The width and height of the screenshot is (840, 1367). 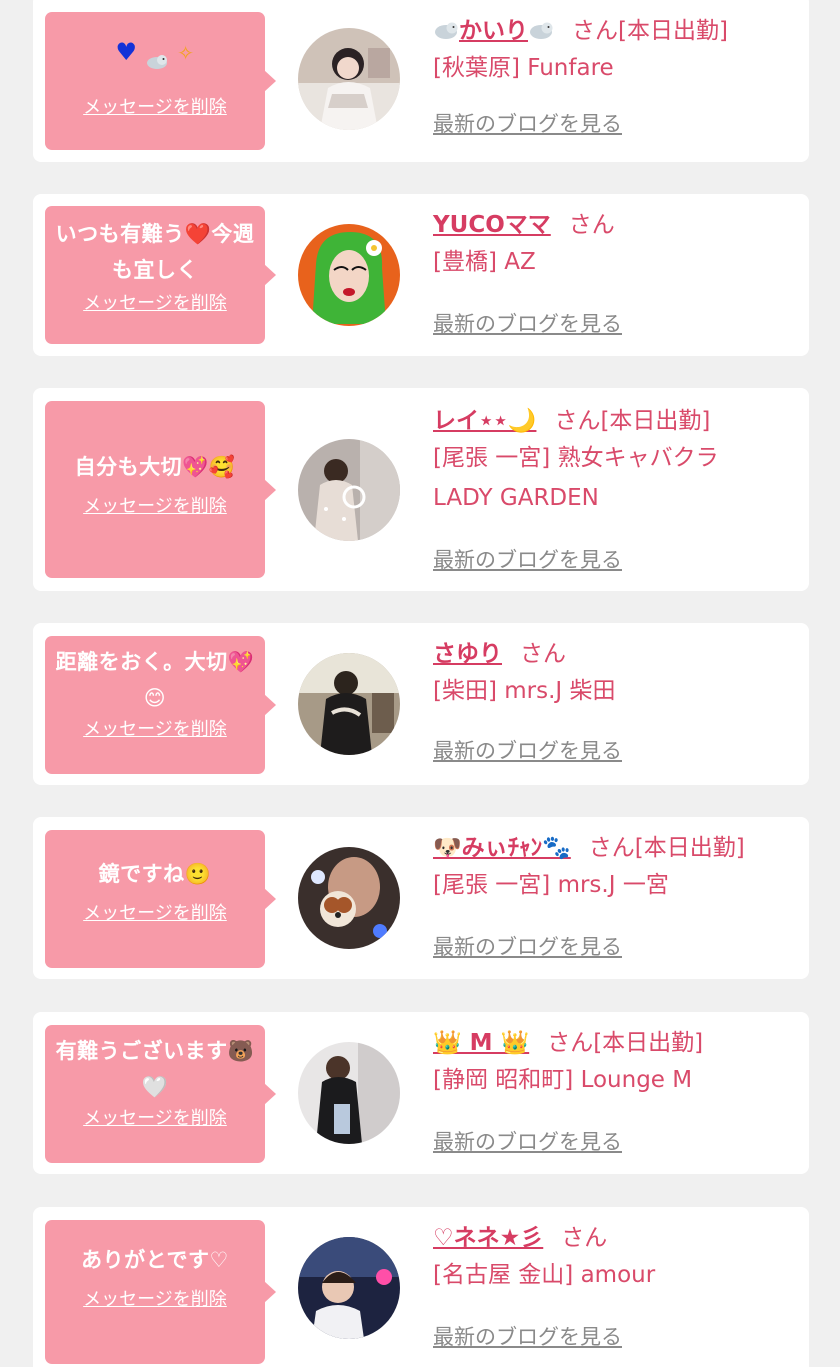 I want to click on sparkle-icon: ✧, so click(x=186, y=53).